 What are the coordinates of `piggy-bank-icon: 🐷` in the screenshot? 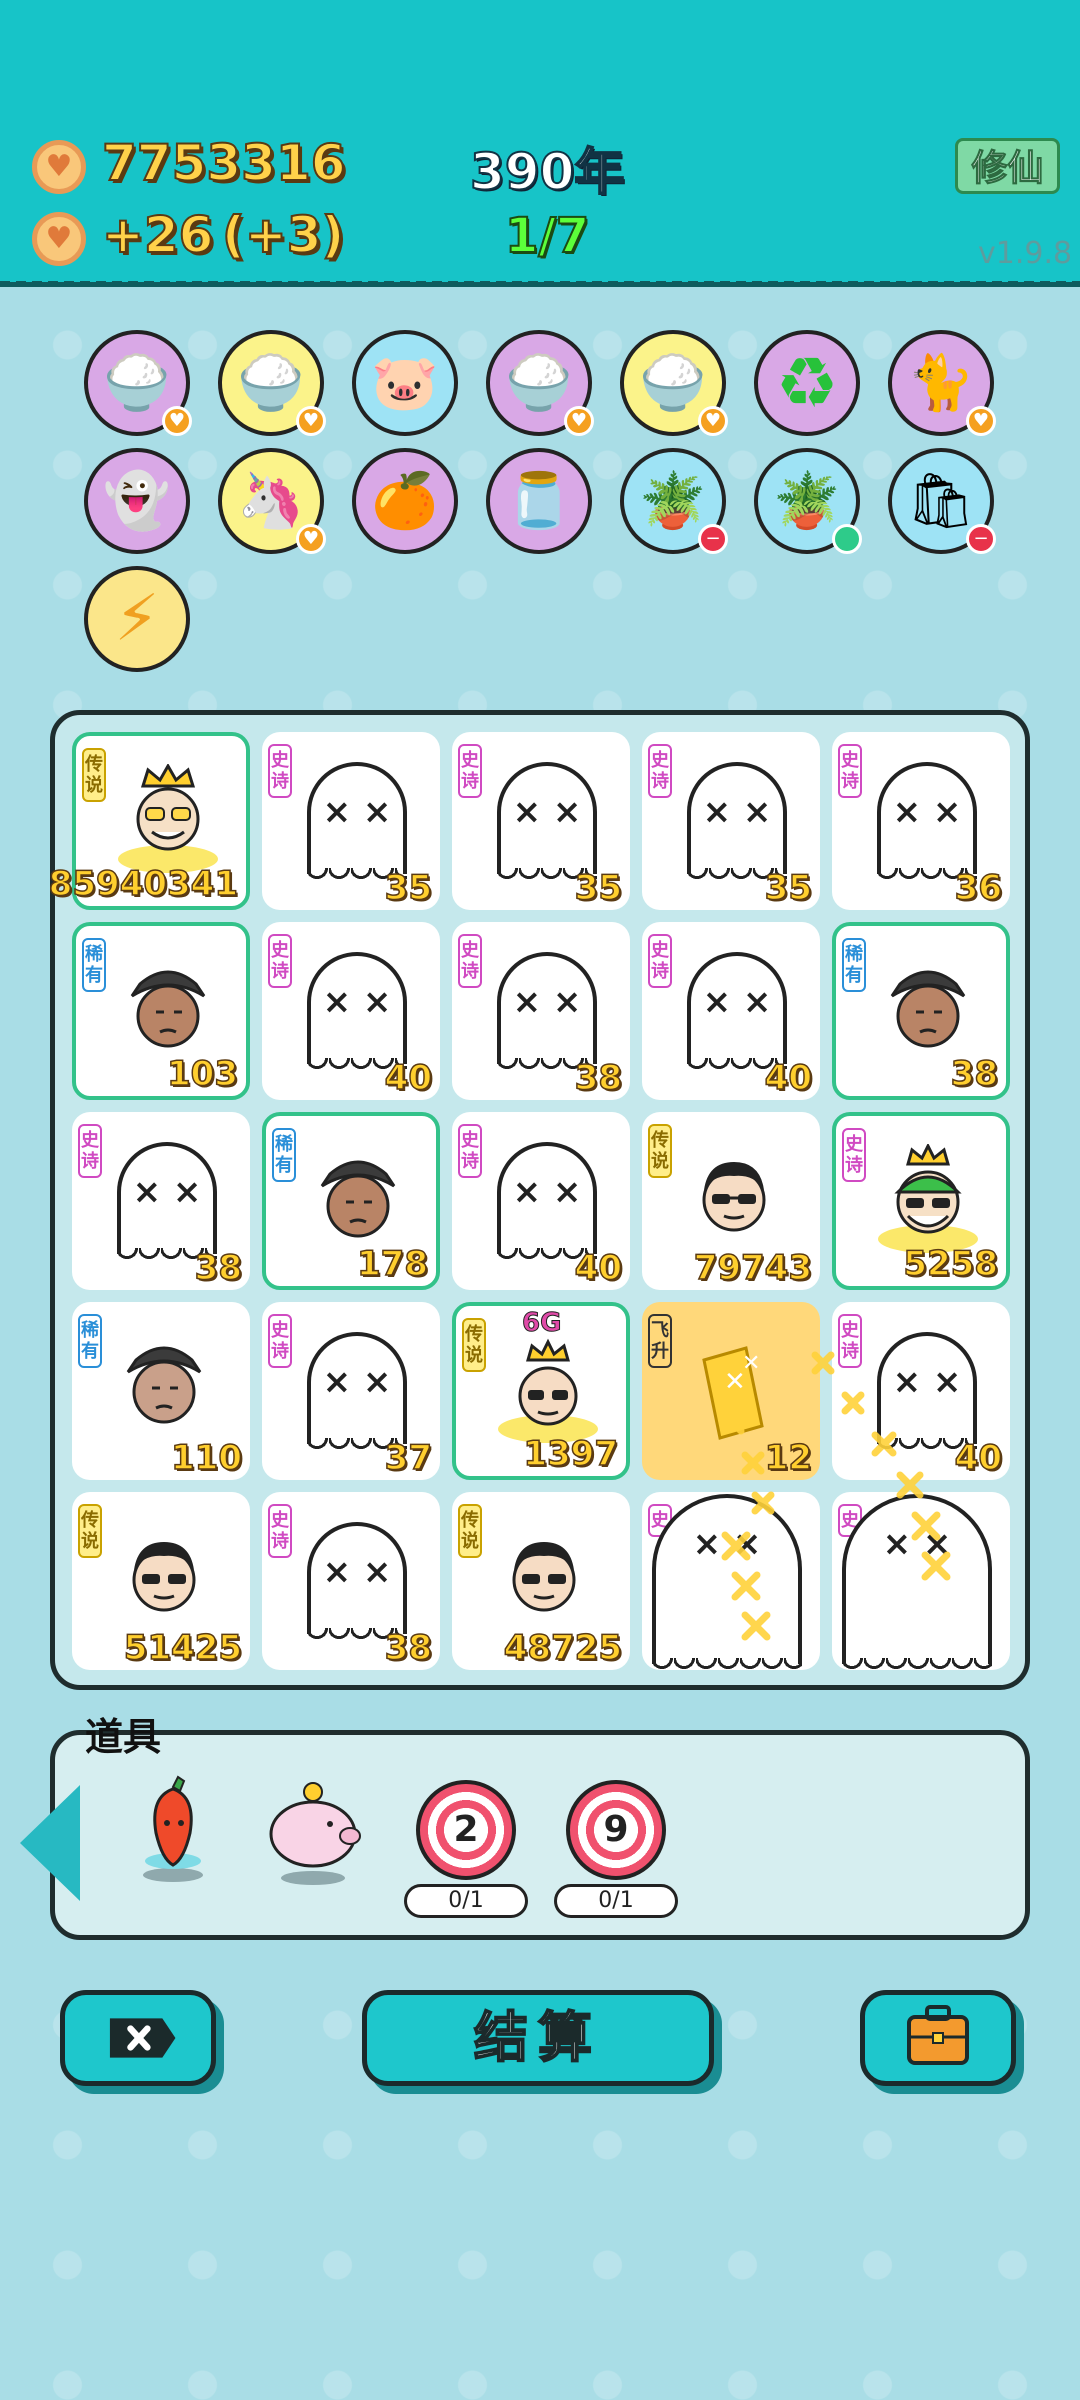 It's located at (405, 383).